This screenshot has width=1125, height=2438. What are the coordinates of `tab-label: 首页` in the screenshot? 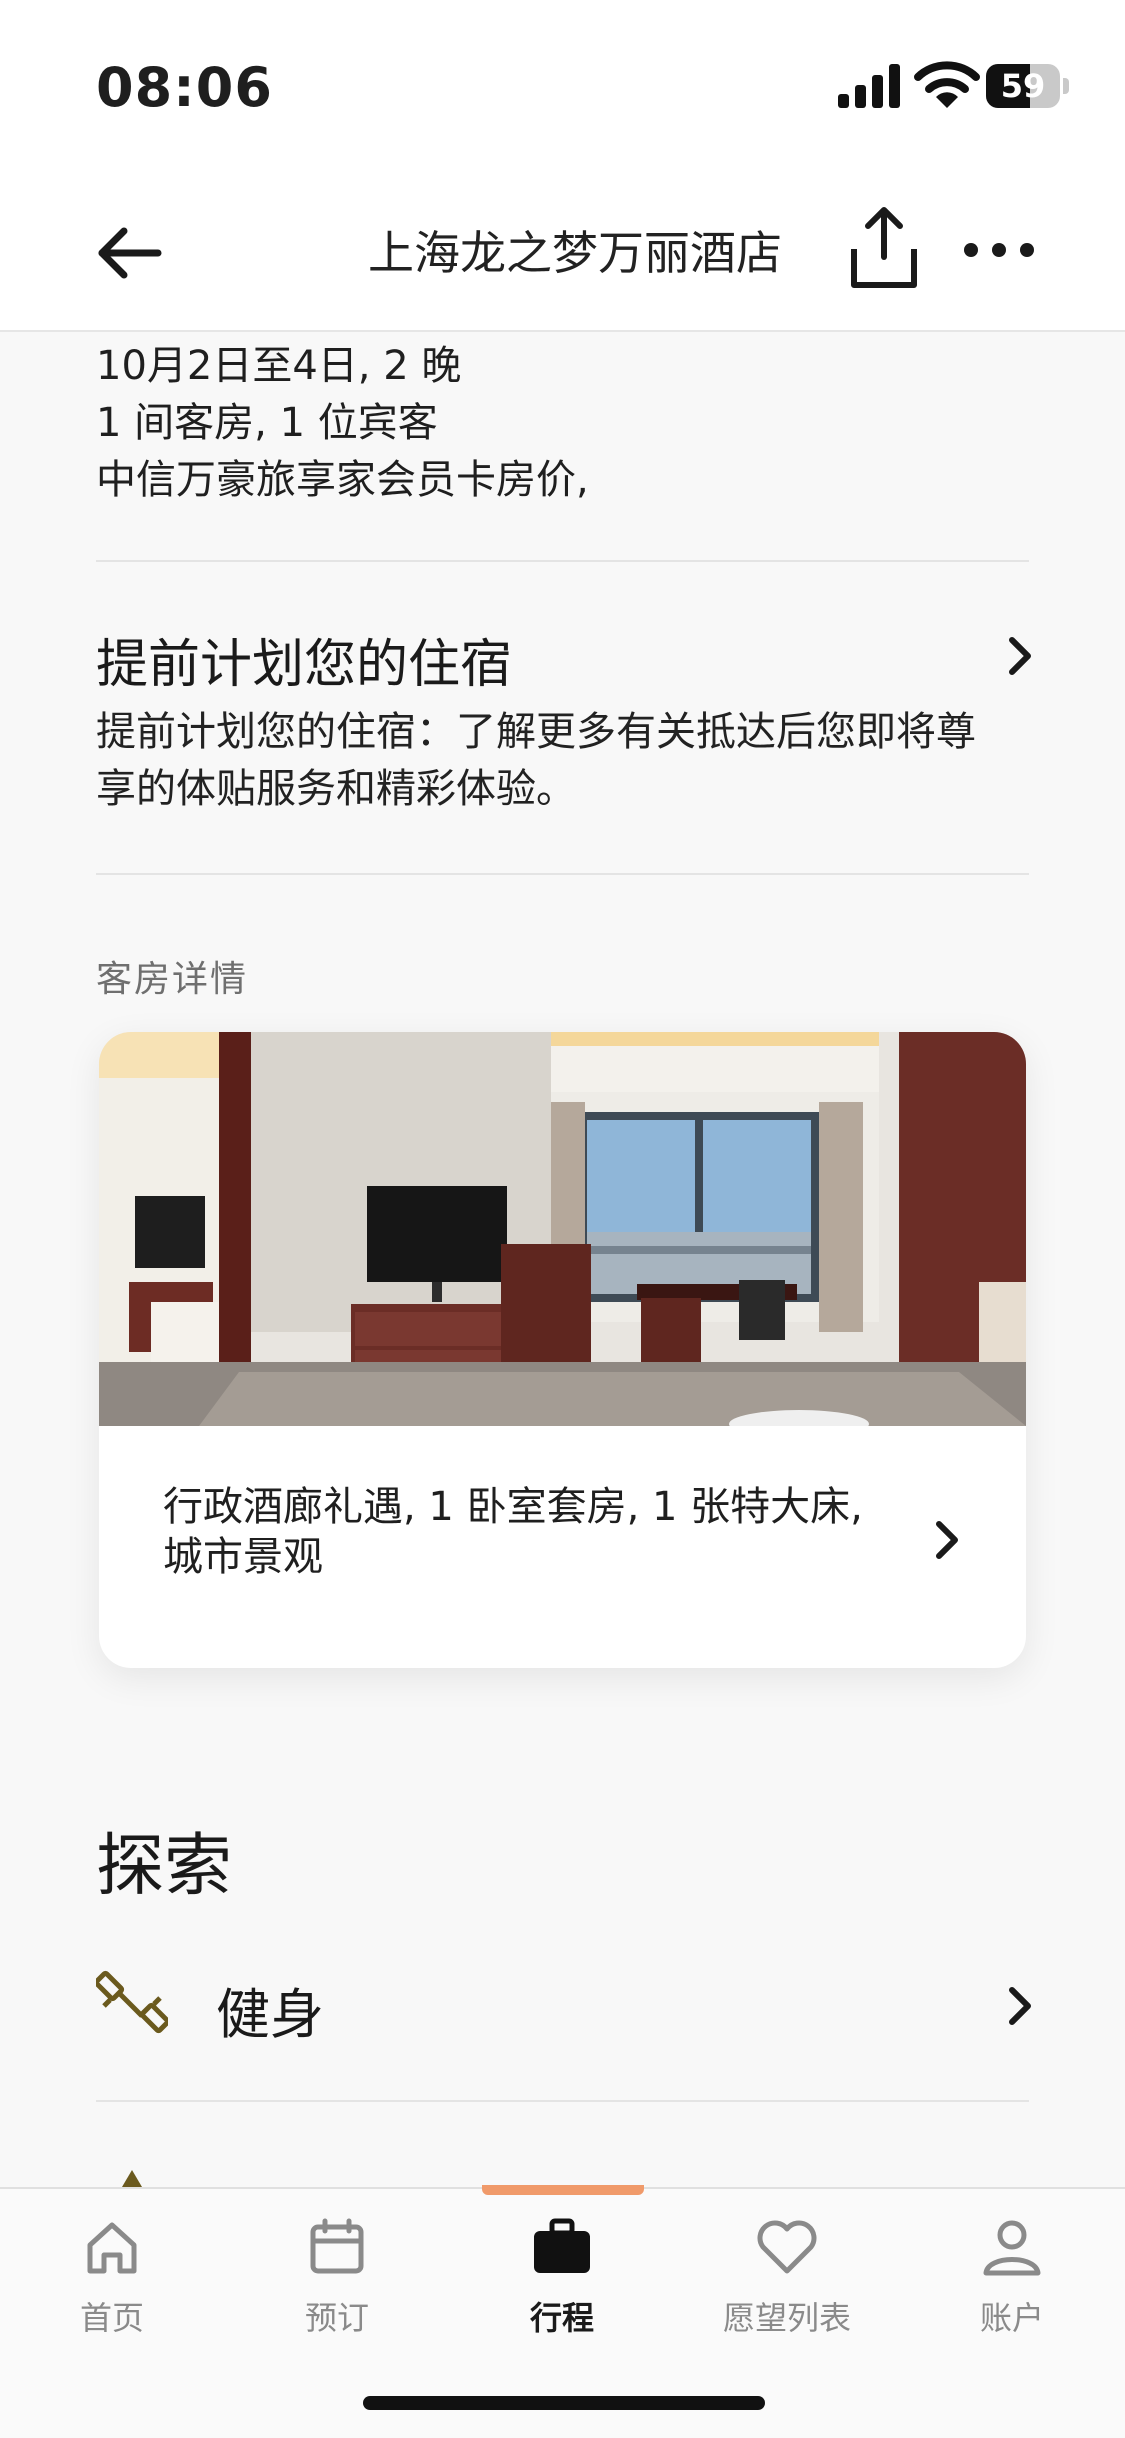 It's located at (111, 2318).